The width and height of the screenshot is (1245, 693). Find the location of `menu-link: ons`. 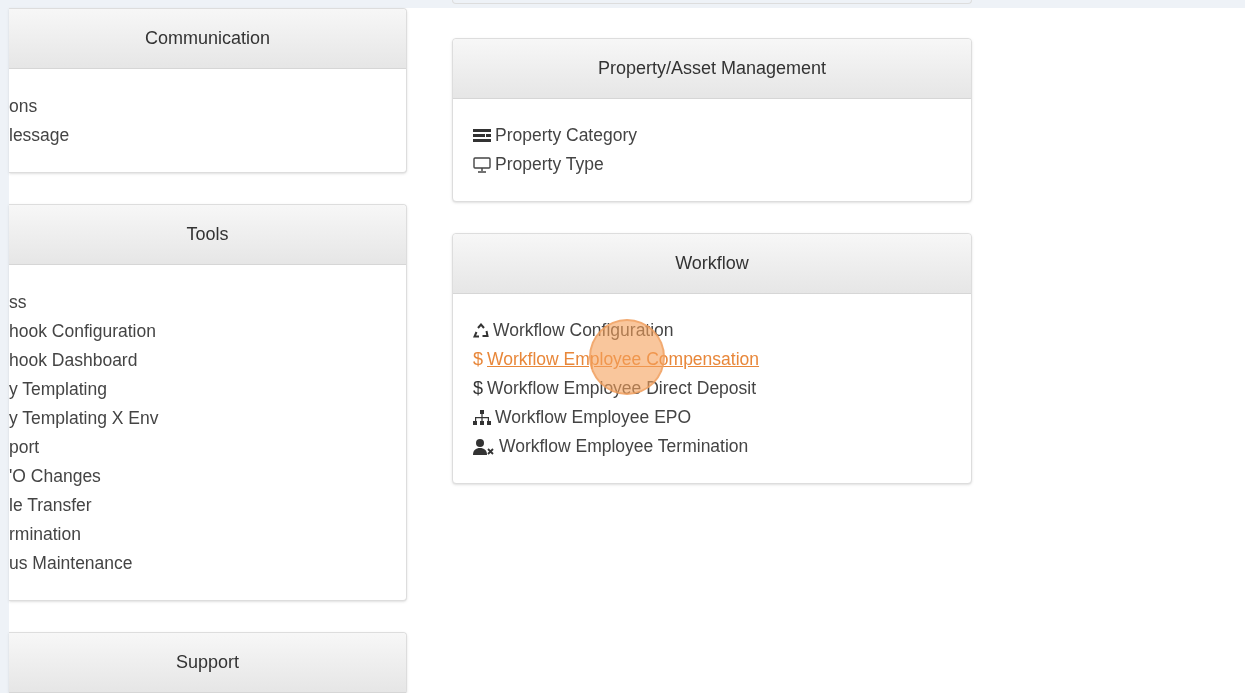

menu-link: ons is located at coordinates (23, 106).